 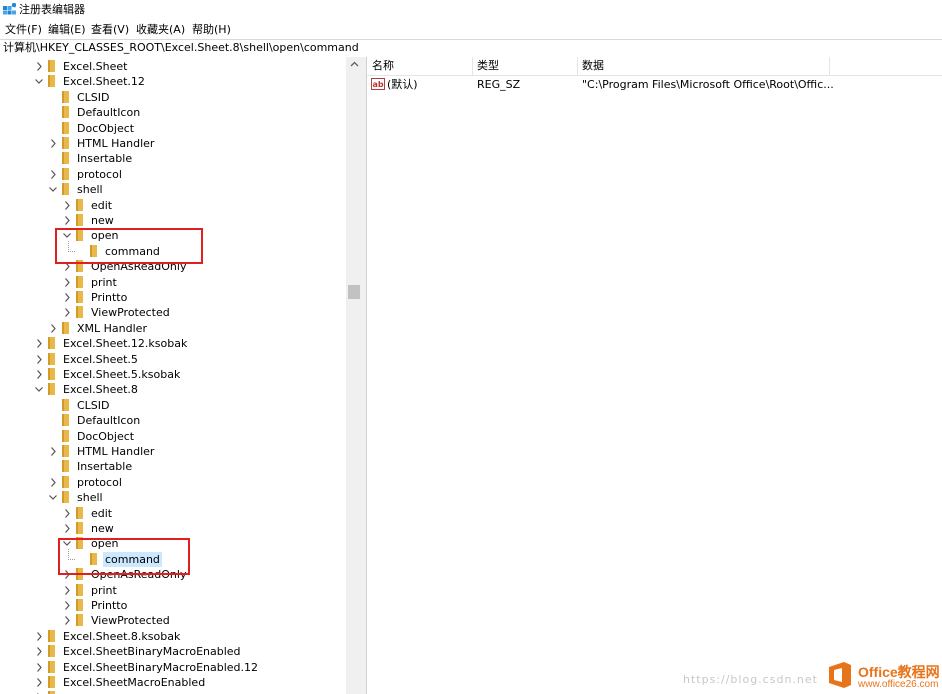 What do you see at coordinates (173, 359) in the screenshot?
I see `tree-node: Excel.Sheet.5` at bounding box center [173, 359].